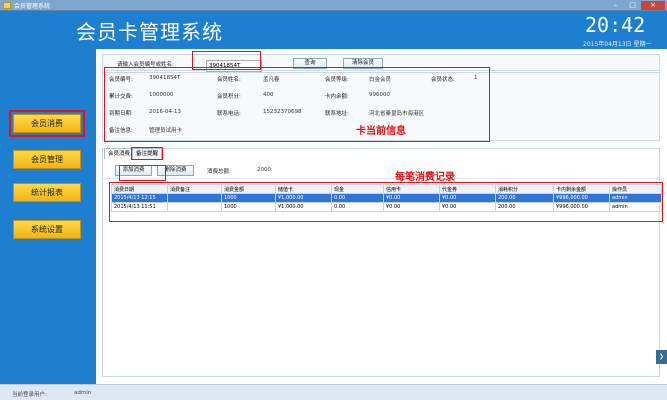 The image size is (667, 400). I want to click on close-button: ×, so click(653, 5).